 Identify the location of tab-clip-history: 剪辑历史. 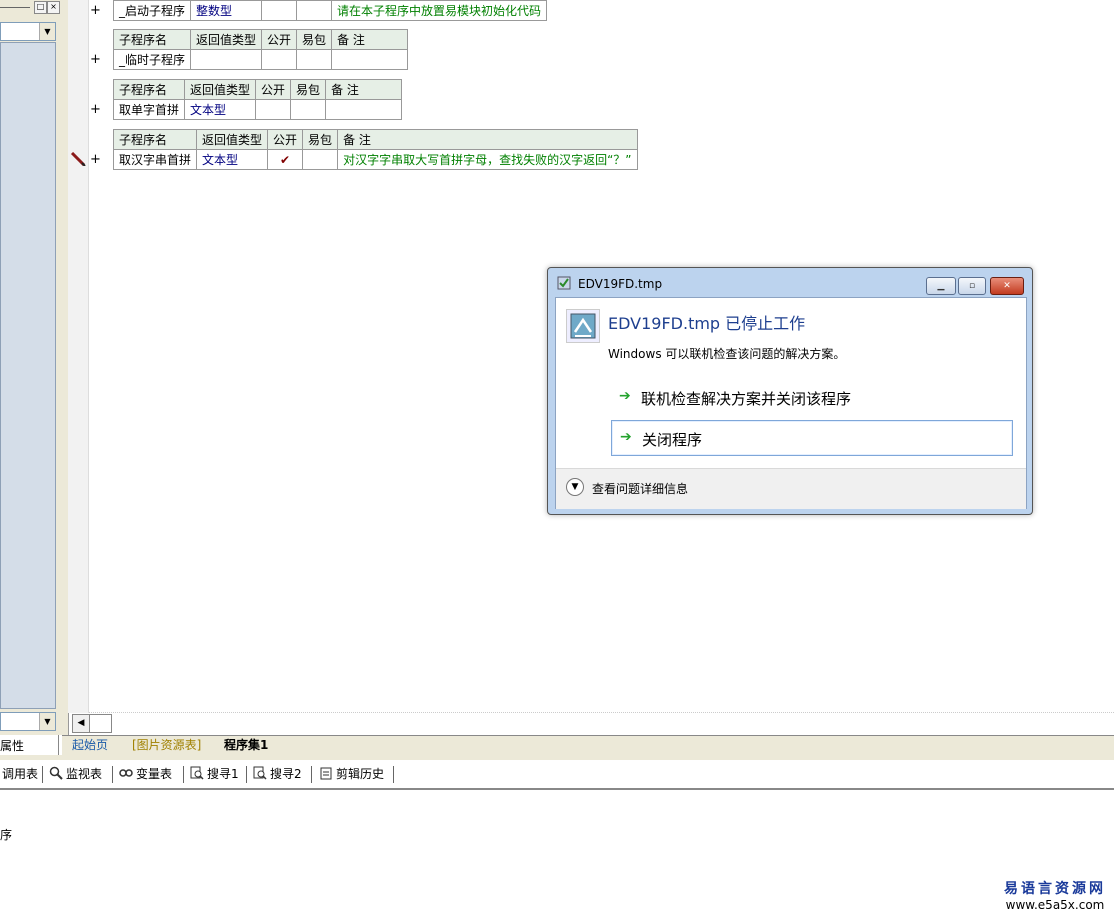
(351, 774).